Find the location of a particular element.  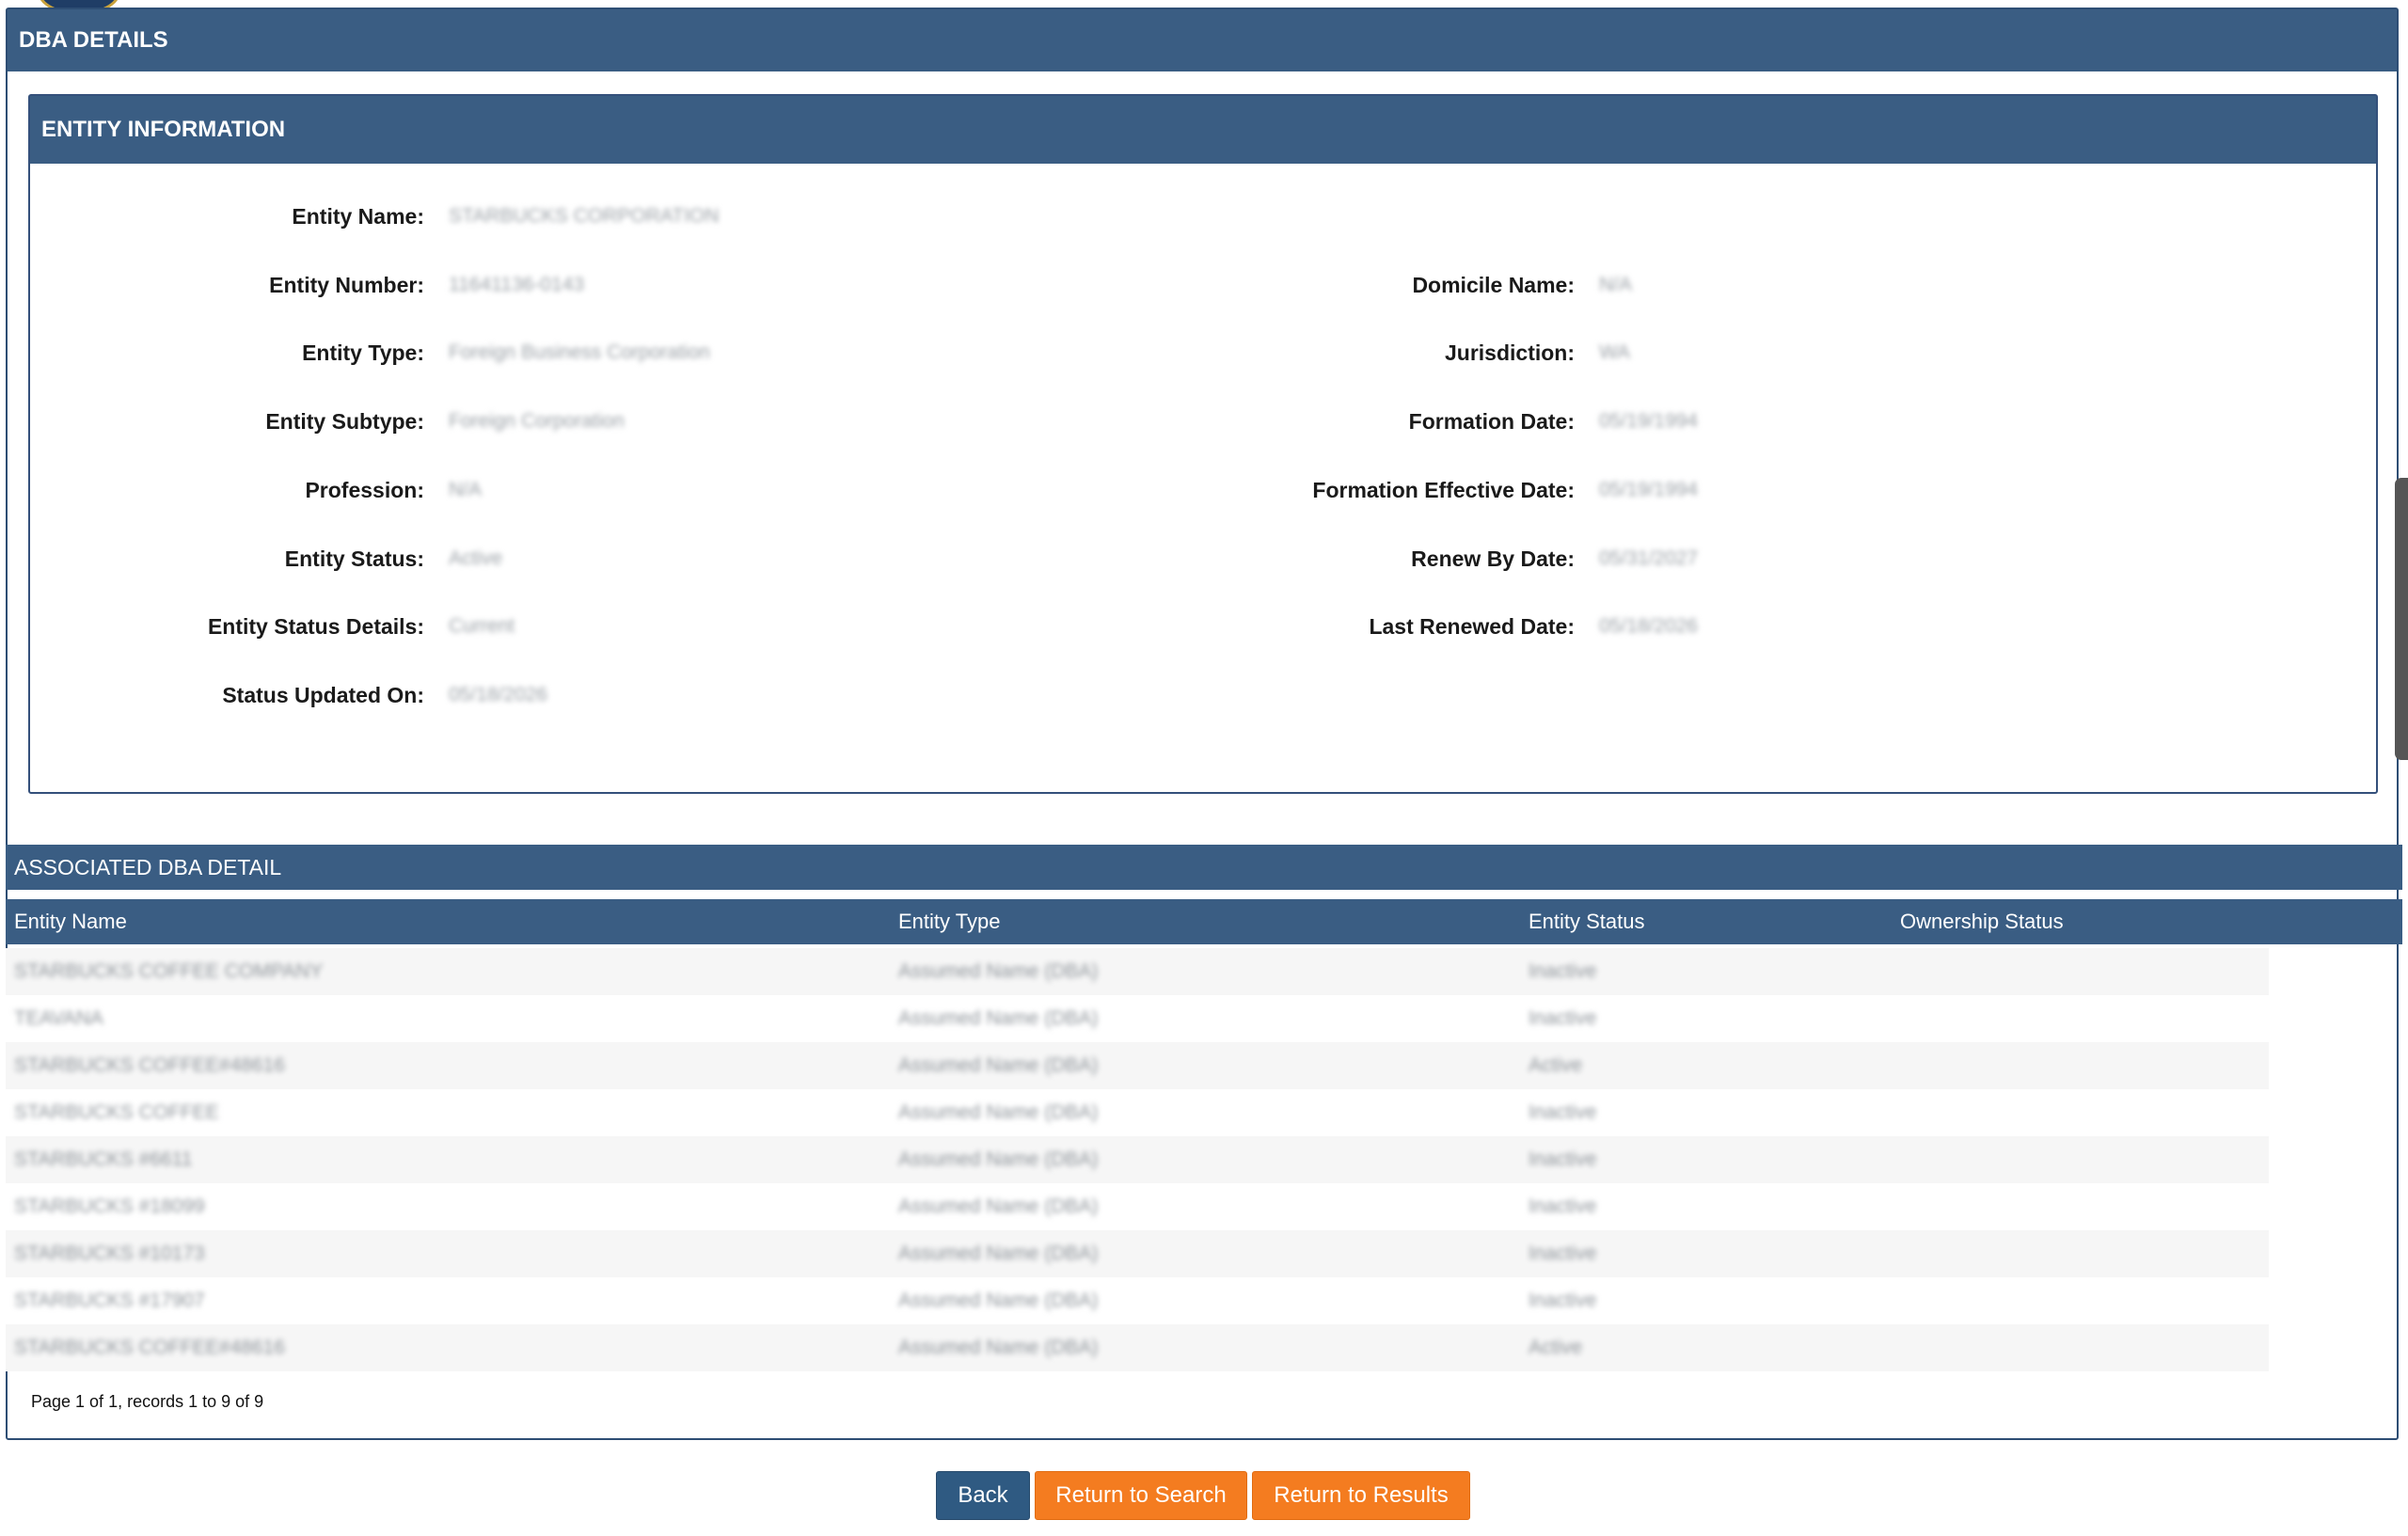

field-value: Foreign Corporation is located at coordinates (537, 422).